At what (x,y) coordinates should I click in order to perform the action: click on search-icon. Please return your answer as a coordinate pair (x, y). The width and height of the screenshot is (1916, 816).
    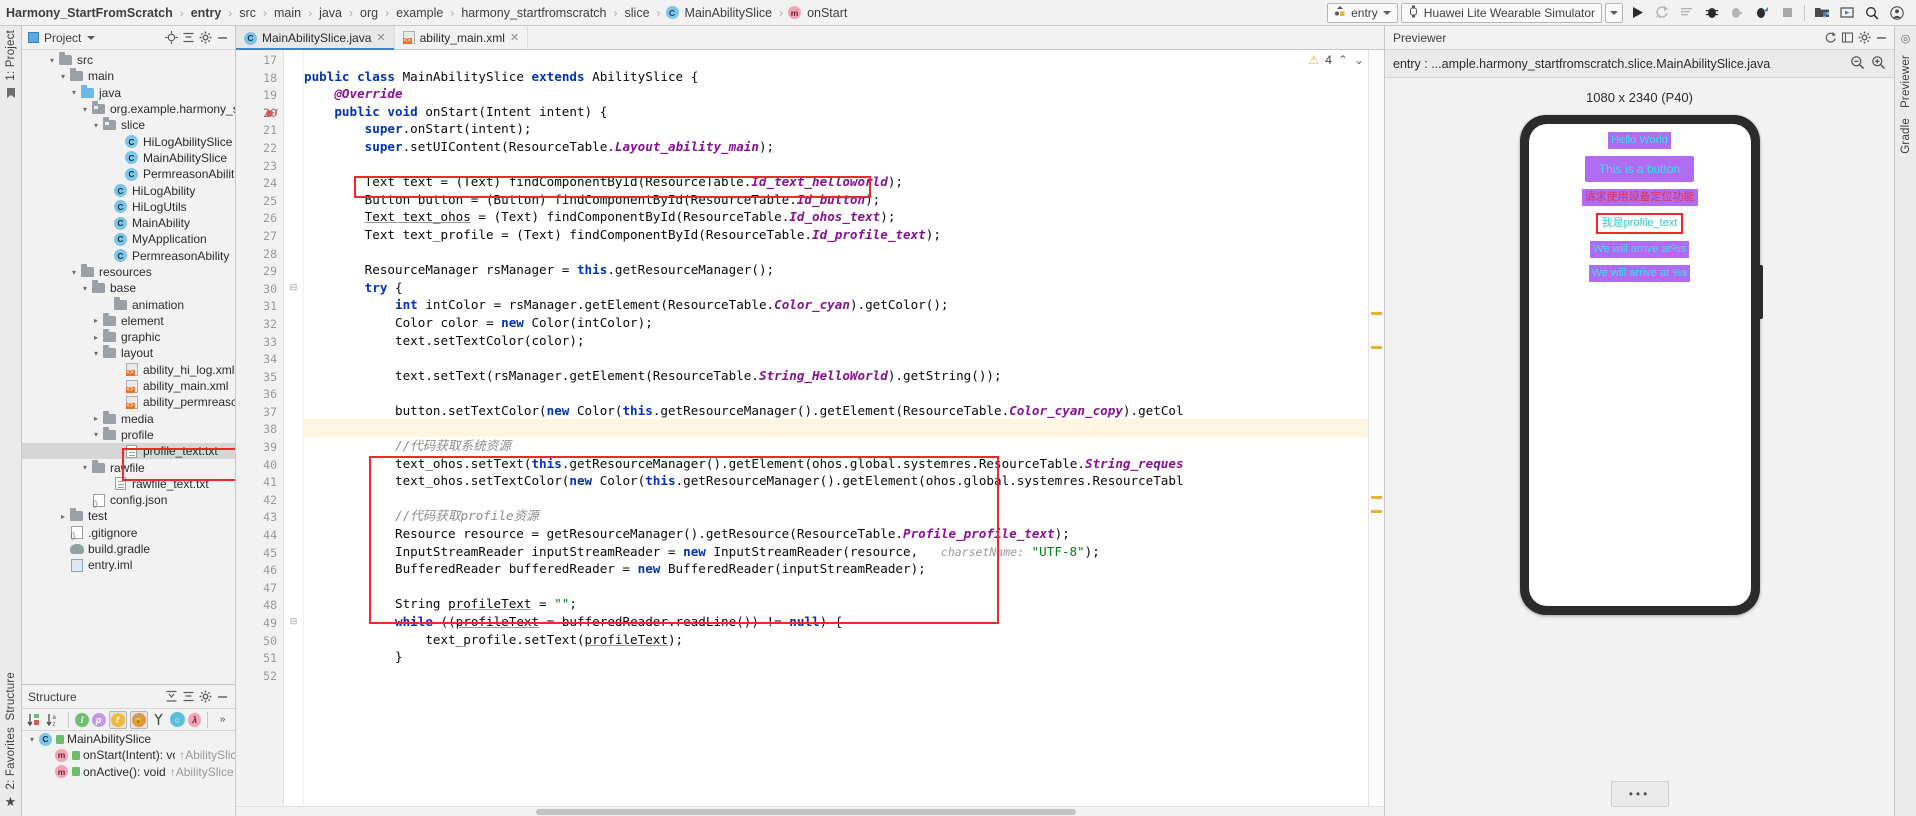
    Looking at the image, I should click on (1872, 12).